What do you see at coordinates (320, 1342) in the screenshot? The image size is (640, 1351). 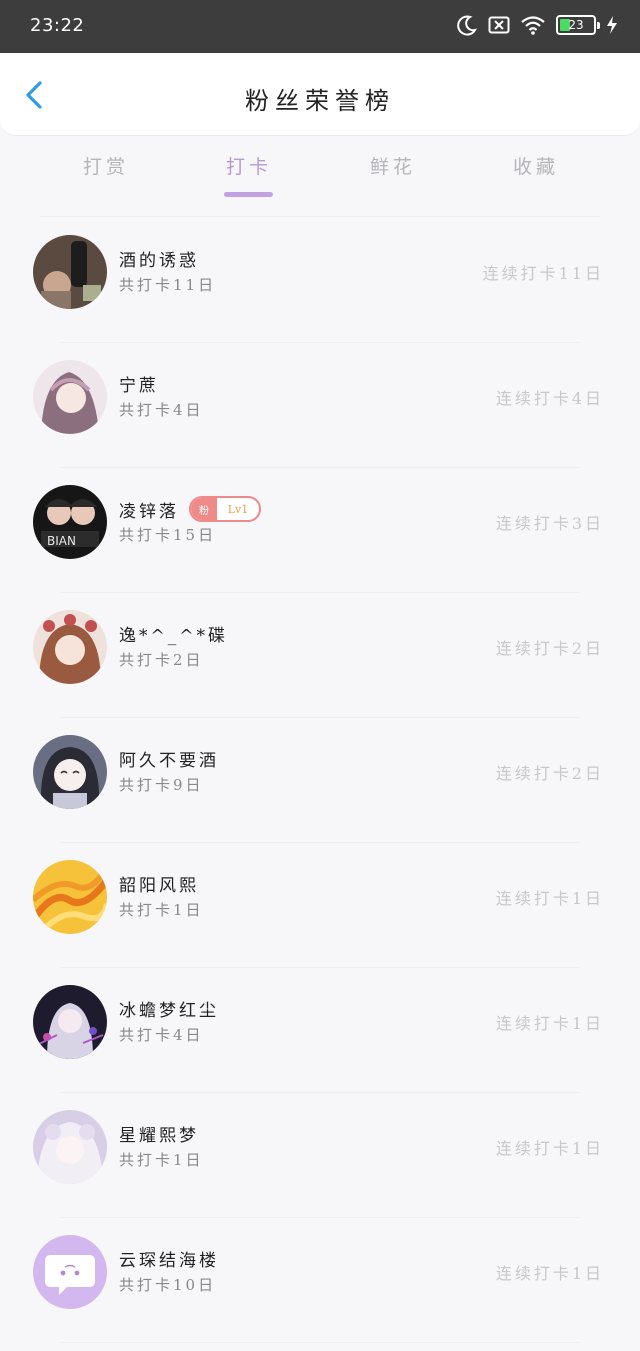 I see `divider` at bounding box center [320, 1342].